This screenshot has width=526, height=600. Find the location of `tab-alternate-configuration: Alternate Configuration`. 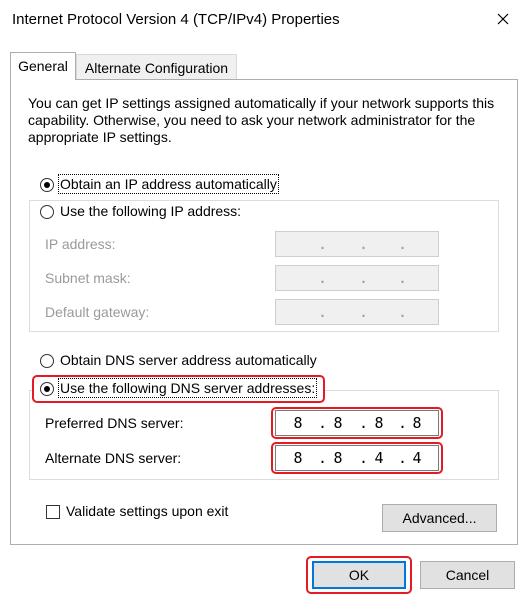

tab-alternate-configuration: Alternate Configuration is located at coordinates (156, 67).